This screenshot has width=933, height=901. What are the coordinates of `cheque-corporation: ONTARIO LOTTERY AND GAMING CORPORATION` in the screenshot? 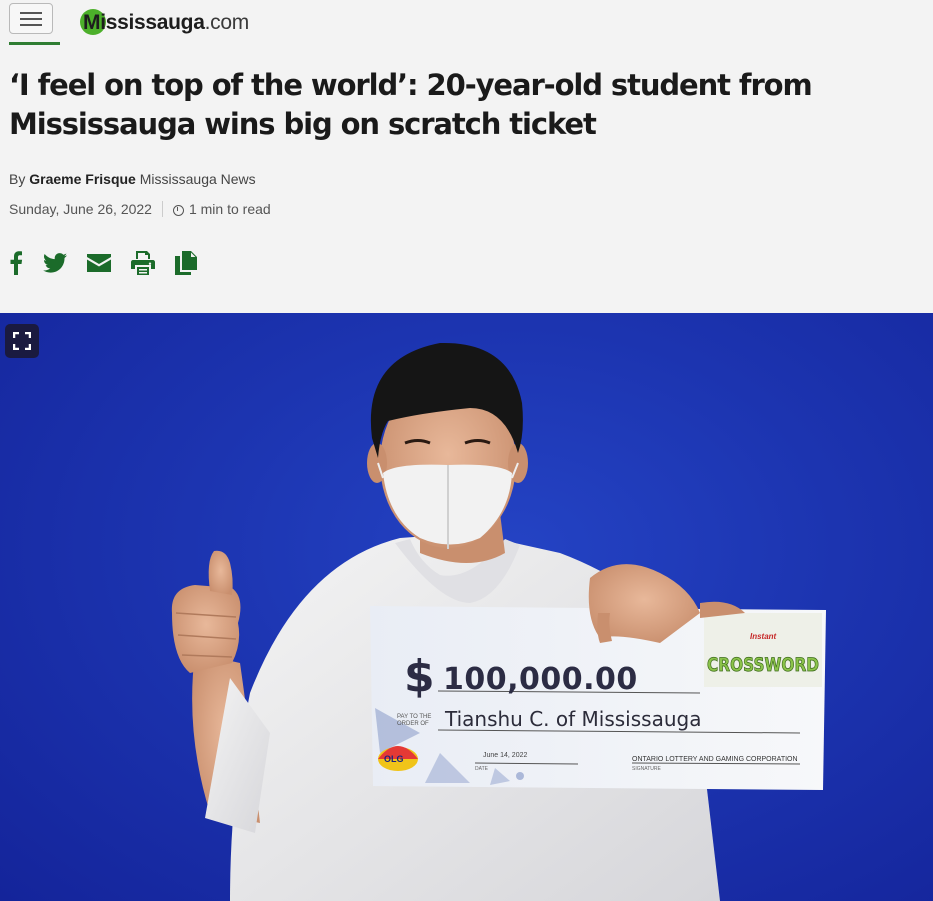 It's located at (715, 759).